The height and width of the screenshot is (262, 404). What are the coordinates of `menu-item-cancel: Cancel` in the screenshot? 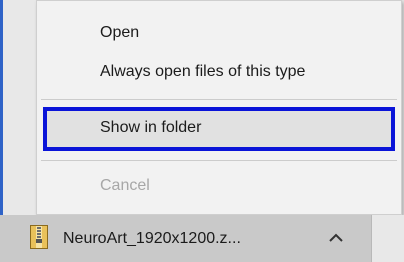 It's located at (125, 185).